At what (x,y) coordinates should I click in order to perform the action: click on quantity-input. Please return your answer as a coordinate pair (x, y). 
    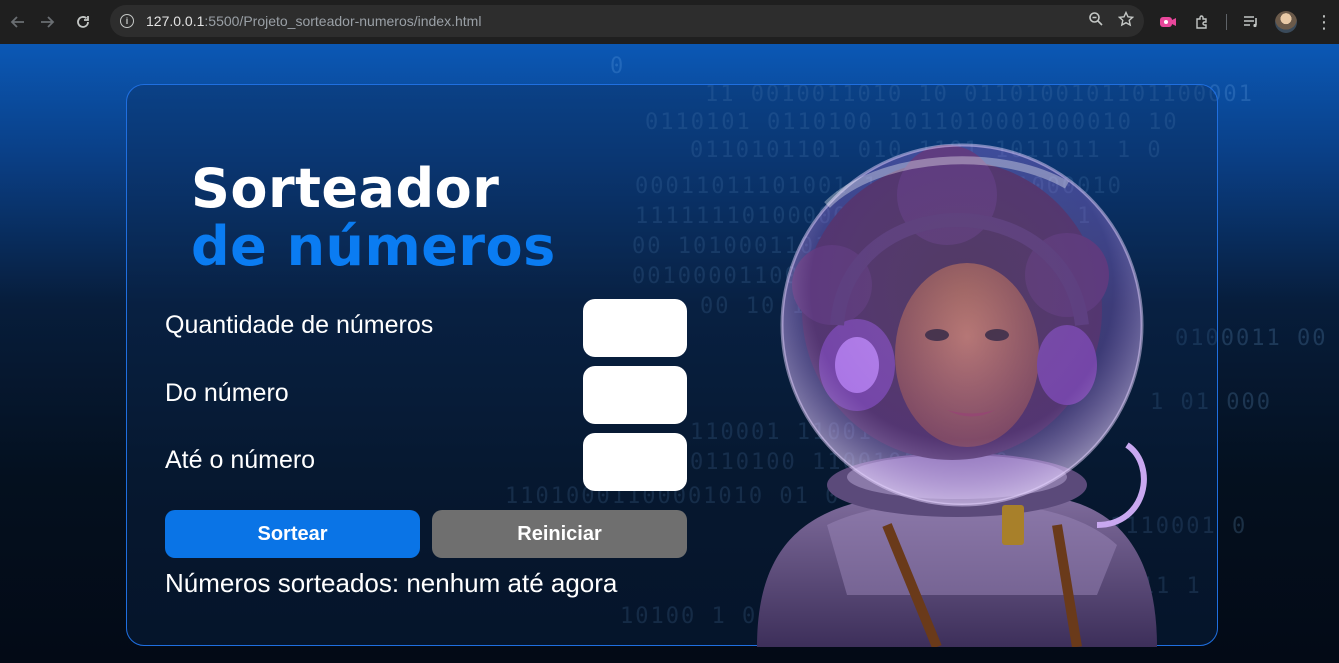
    Looking at the image, I should click on (635, 328).